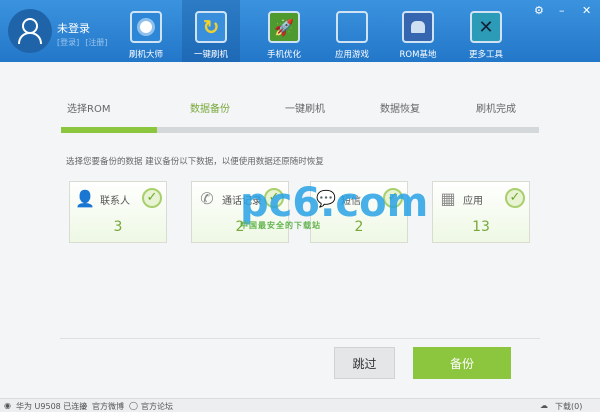  I want to click on nav-label: 一键刷机, so click(210, 55).